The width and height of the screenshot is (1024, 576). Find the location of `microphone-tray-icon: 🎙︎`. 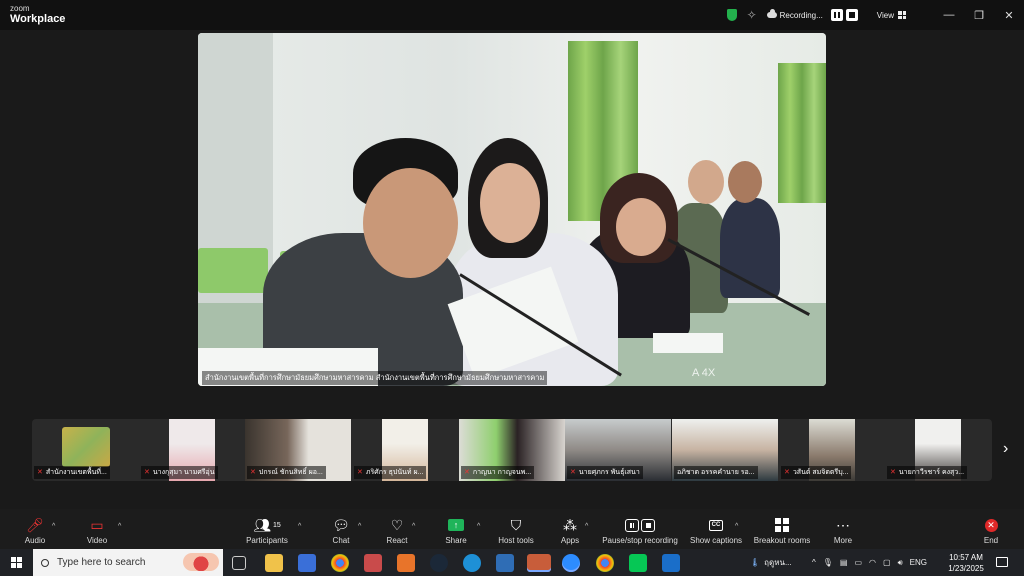

microphone-tray-icon: 🎙︎ is located at coordinates (828, 562).